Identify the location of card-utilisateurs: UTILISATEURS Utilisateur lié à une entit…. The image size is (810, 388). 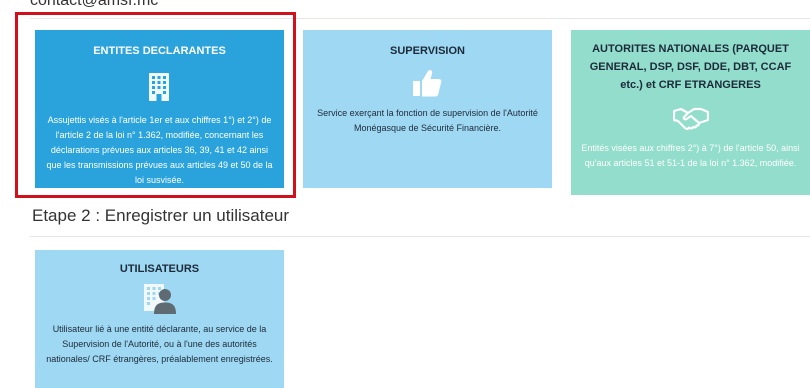
(159, 319).